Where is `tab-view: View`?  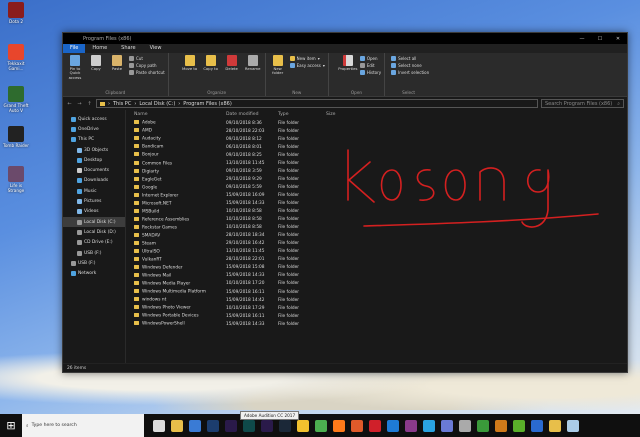
tab-view: View is located at coordinates (156, 48).